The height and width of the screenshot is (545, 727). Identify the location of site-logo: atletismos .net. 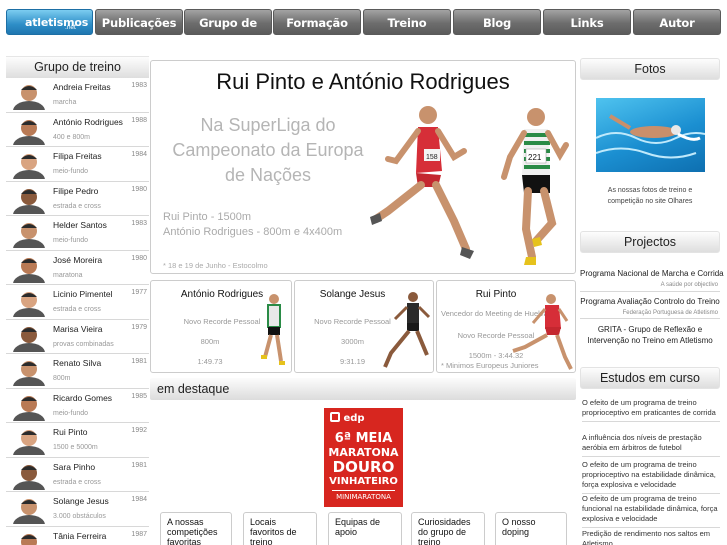
(49, 22).